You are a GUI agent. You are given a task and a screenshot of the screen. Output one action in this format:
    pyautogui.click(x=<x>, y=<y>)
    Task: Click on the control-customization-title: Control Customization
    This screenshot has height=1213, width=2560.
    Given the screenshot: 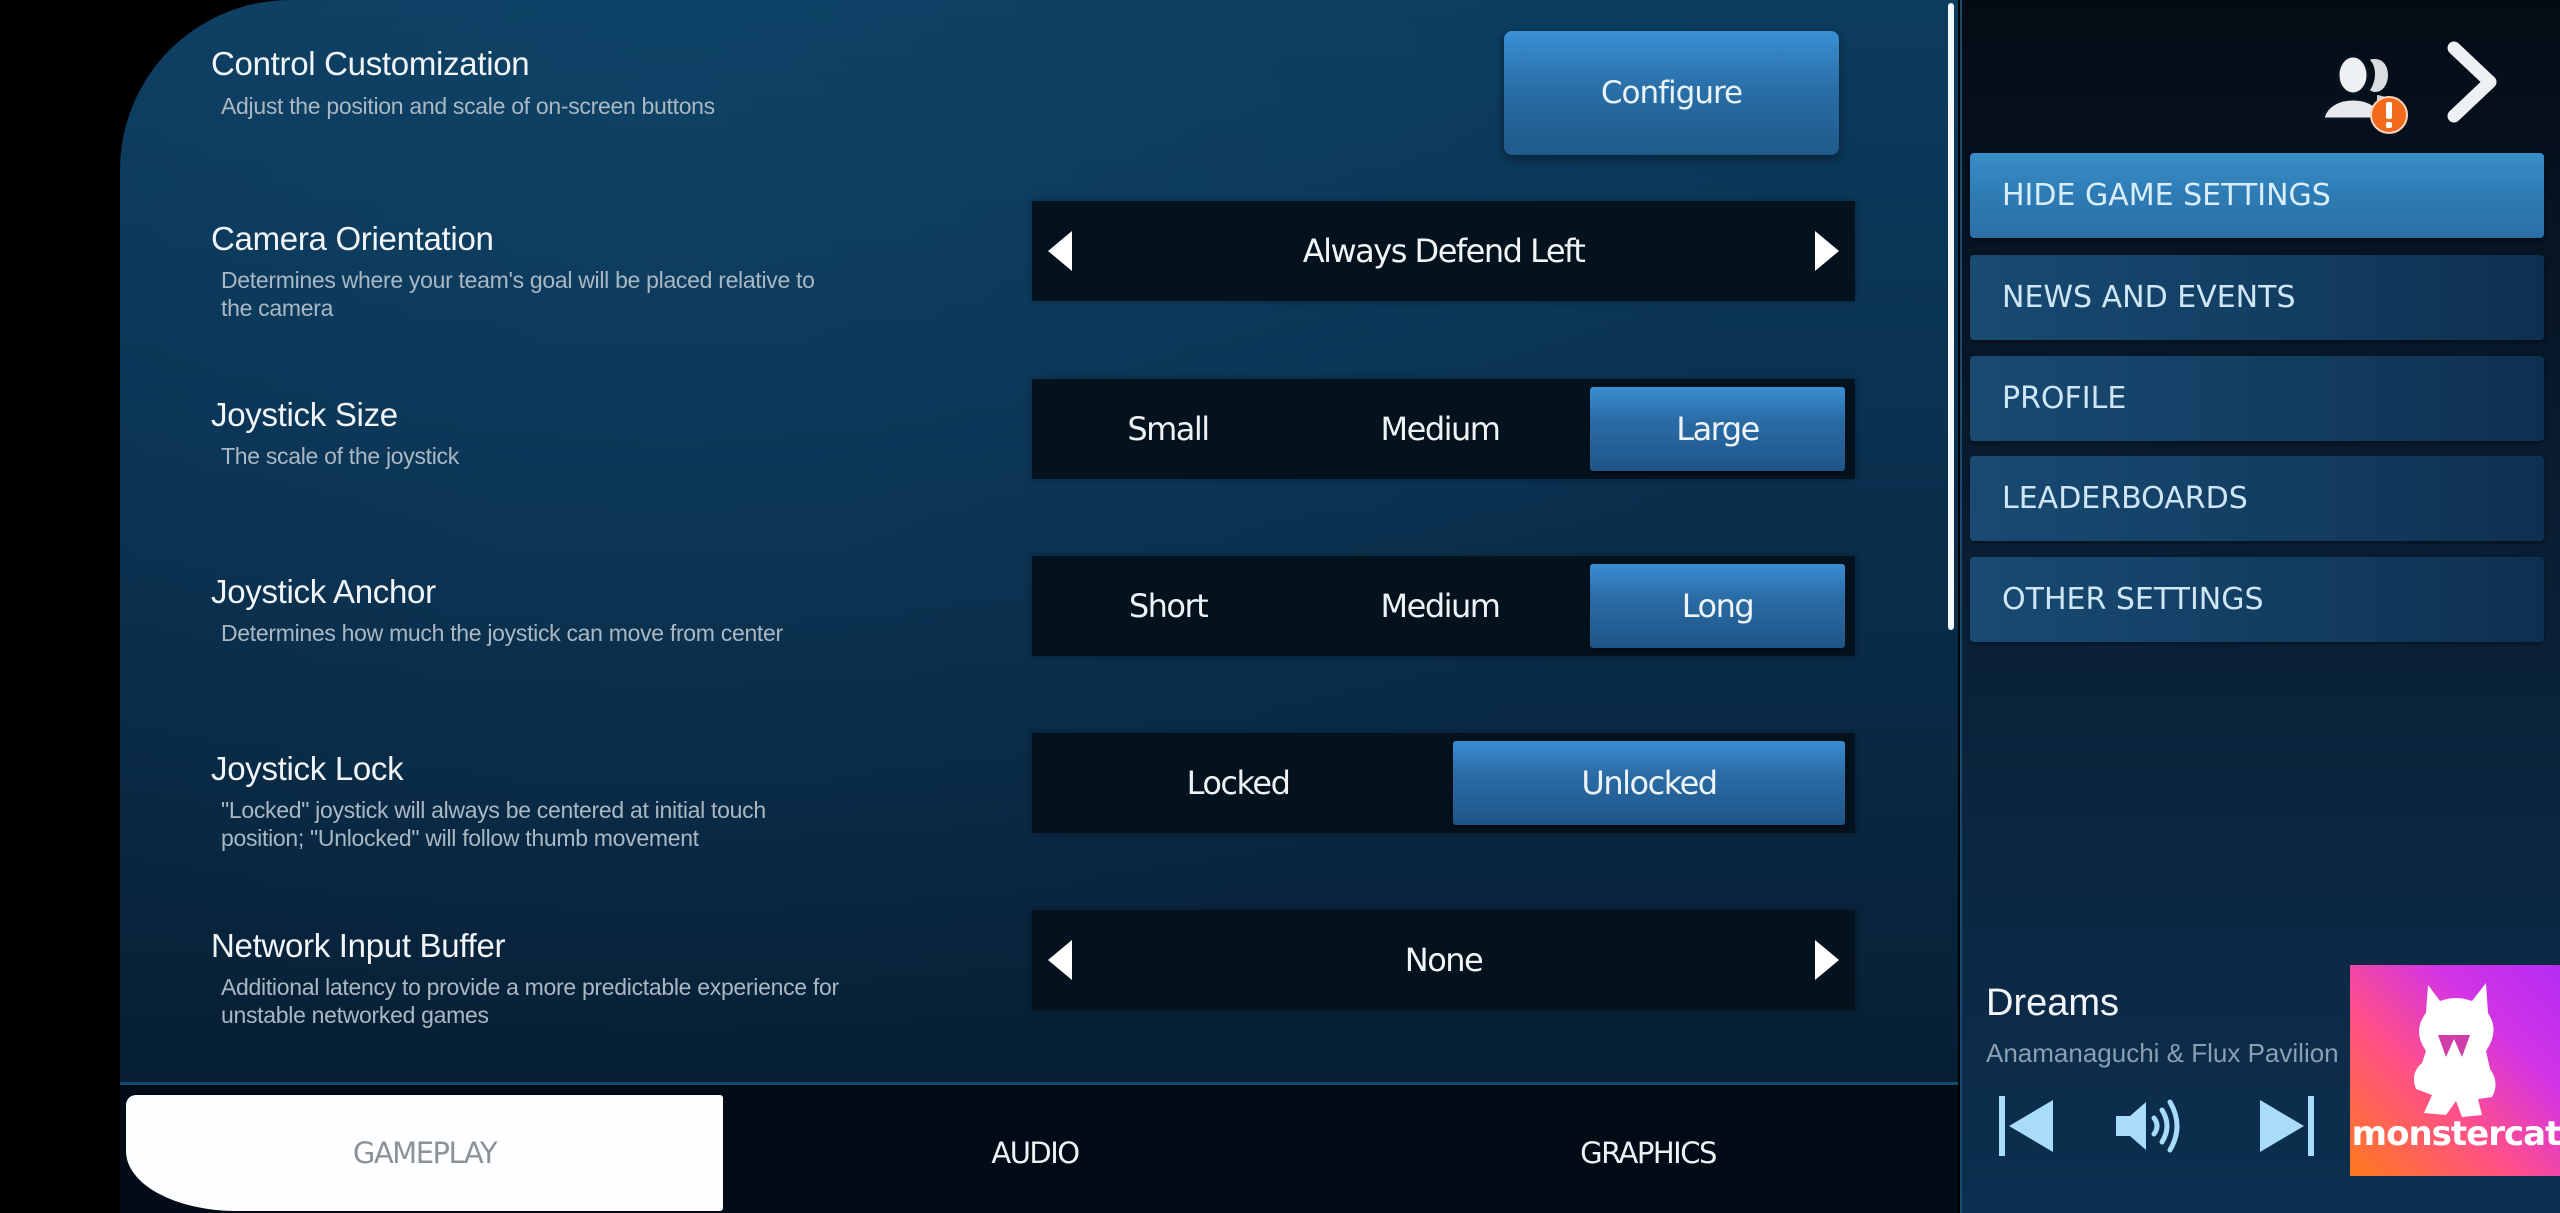 What is the action you would take?
    pyautogui.click(x=370, y=63)
    